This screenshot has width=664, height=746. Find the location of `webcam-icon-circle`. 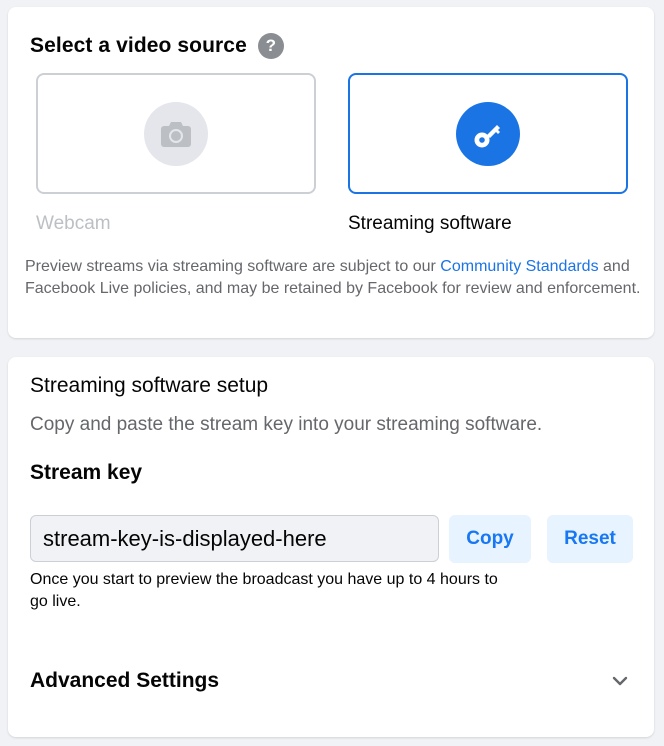

webcam-icon-circle is located at coordinates (176, 133).